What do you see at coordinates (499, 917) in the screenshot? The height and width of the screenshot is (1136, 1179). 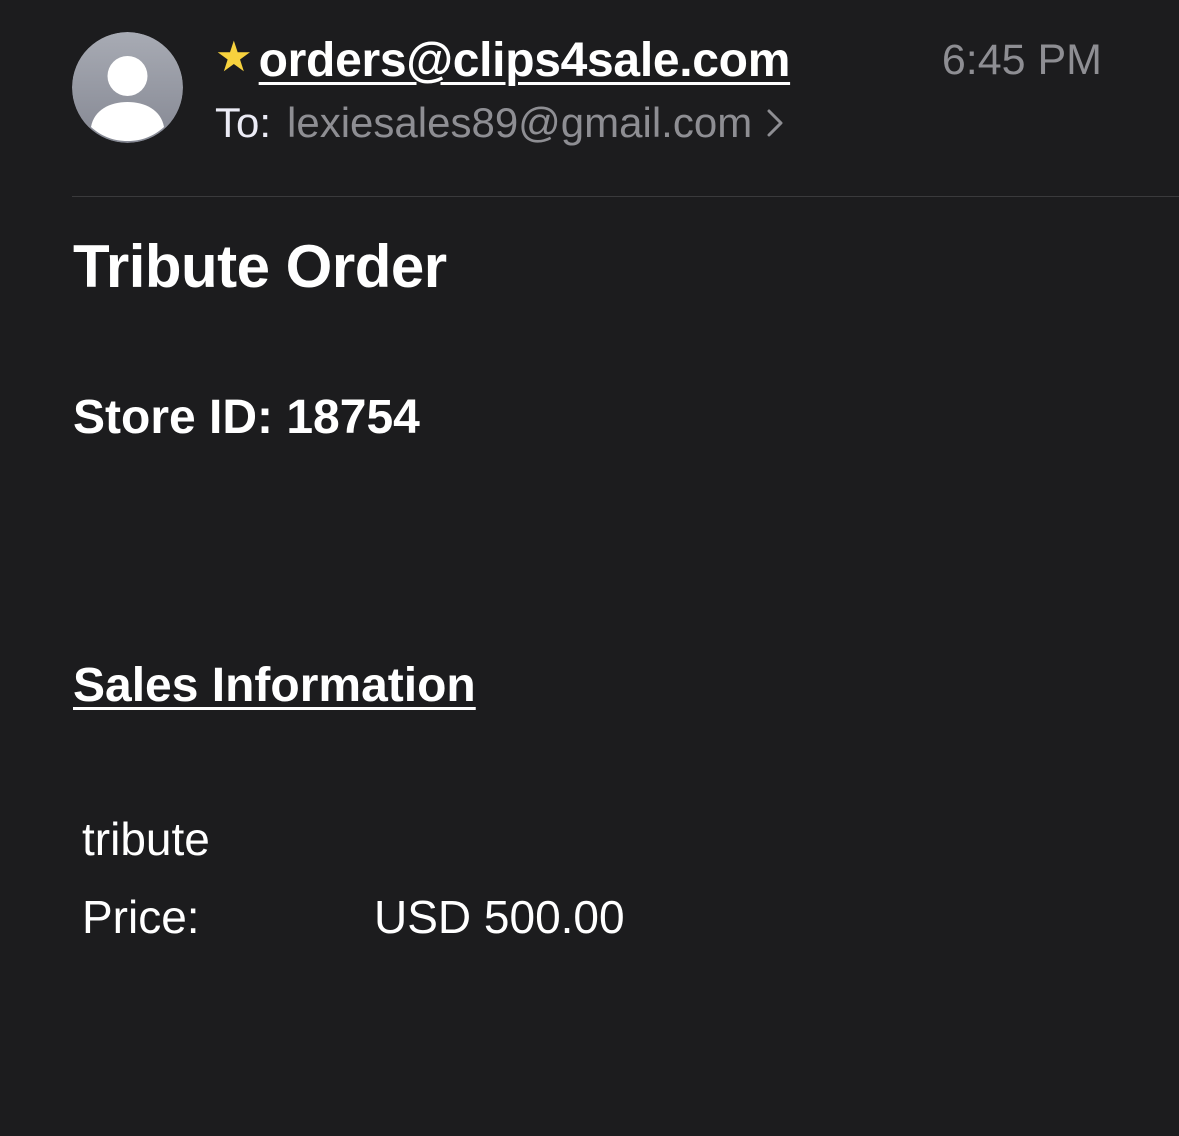 I see `price-value: USD 500.00` at bounding box center [499, 917].